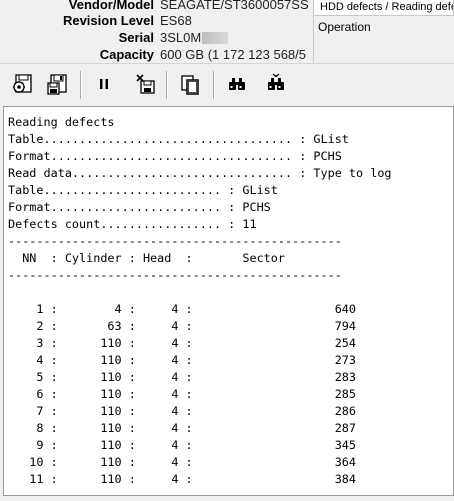 The width and height of the screenshot is (454, 501). Describe the element at coordinates (182, 411) in the screenshot. I see `defect-row: 7 : 110 : 4 : 286` at that location.